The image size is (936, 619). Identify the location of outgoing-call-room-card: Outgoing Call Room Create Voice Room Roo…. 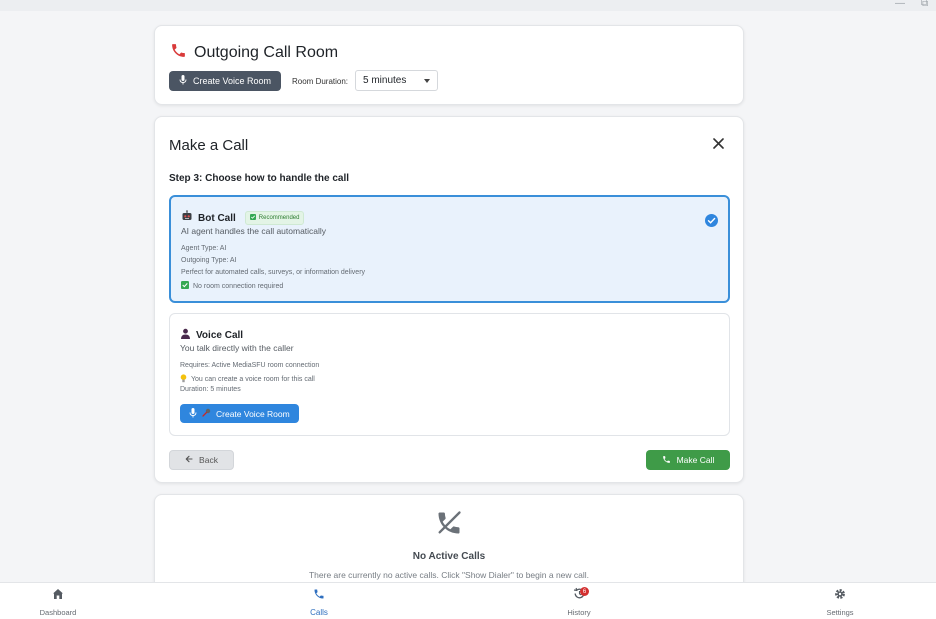
(449, 65).